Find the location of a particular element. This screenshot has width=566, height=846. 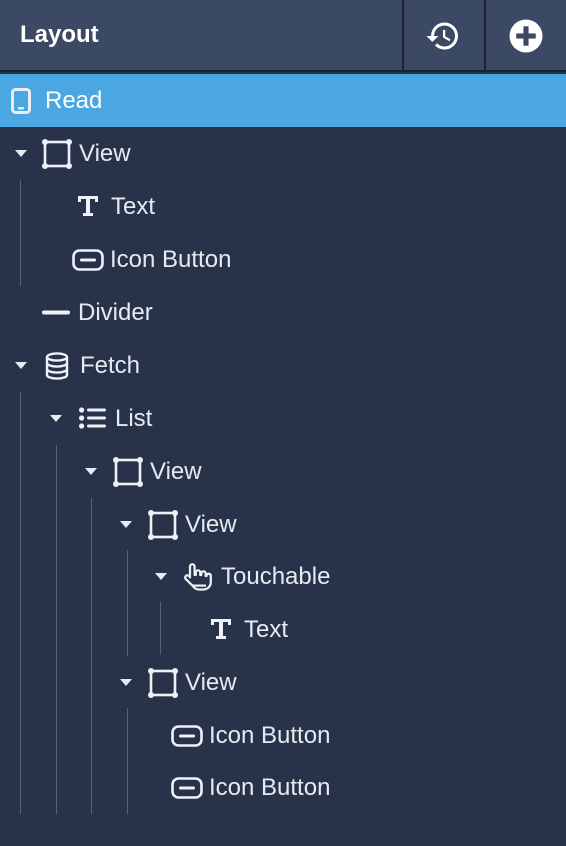

add-circle-icon is located at coordinates (526, 36).